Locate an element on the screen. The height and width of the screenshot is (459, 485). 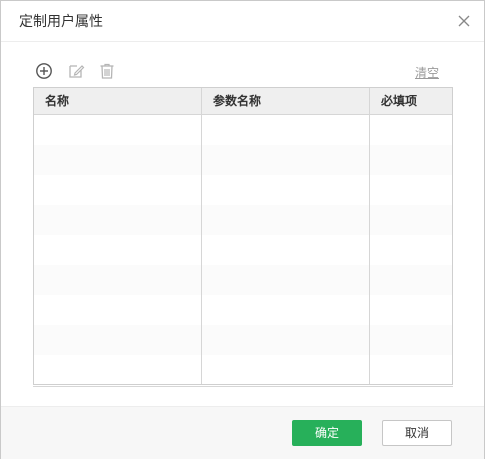
table-header: 名称 参数名称 必填项 is located at coordinates (243, 101).